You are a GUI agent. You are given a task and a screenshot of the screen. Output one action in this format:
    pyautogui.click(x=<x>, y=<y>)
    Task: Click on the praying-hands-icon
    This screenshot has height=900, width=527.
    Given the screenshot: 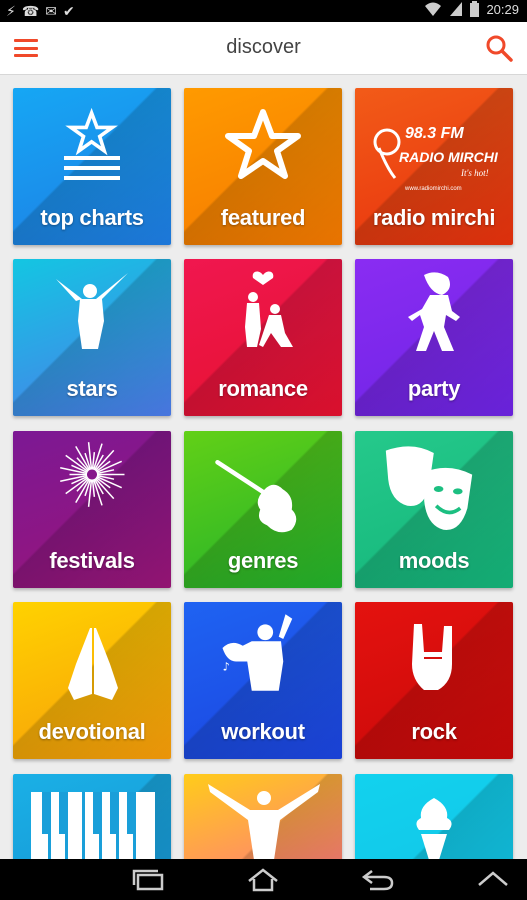 What is the action you would take?
    pyautogui.click(x=93, y=664)
    